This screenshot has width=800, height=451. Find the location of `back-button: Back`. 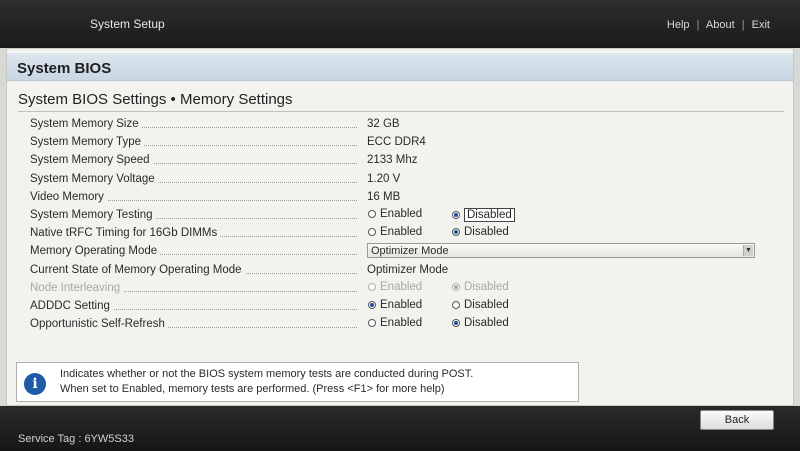

back-button: Back is located at coordinates (737, 420).